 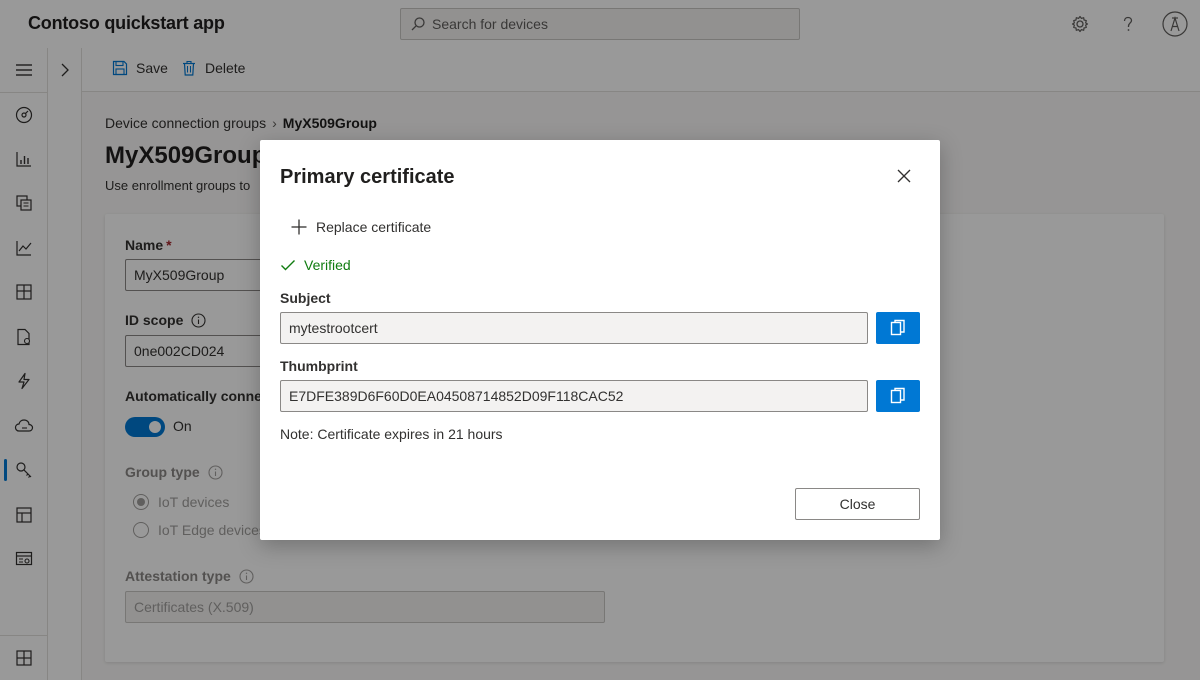 What do you see at coordinates (857, 504) in the screenshot?
I see `close-button: Close` at bounding box center [857, 504].